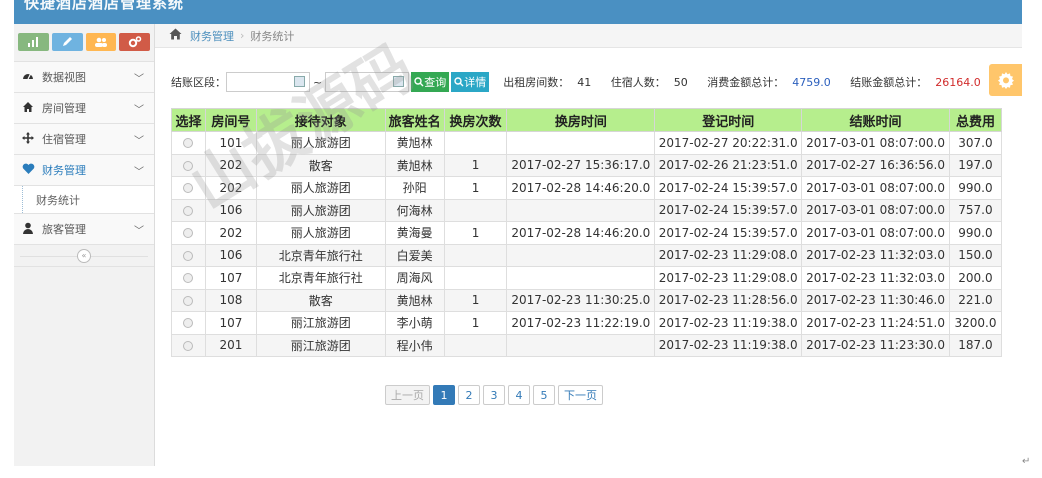  Describe the element at coordinates (101, 42) in the screenshot. I see `users-icon` at that location.